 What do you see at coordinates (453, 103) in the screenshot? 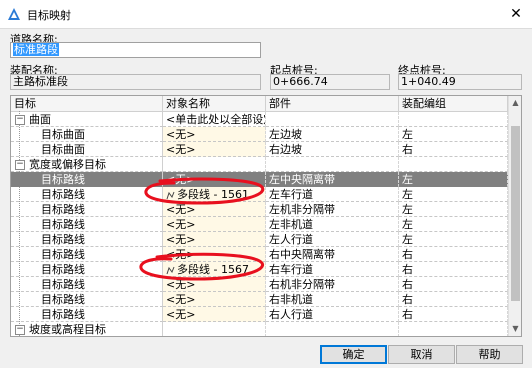
I see `header-assembly-group: 装配编组` at bounding box center [453, 103].